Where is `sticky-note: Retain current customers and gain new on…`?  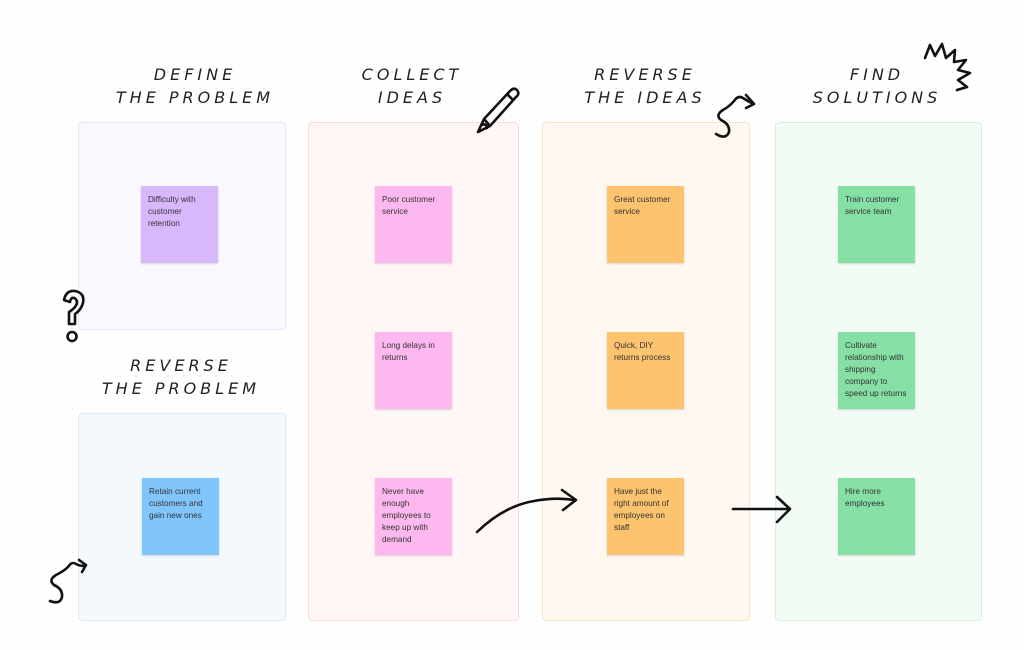
sticky-note: Retain current customers and gain new on… is located at coordinates (180, 516).